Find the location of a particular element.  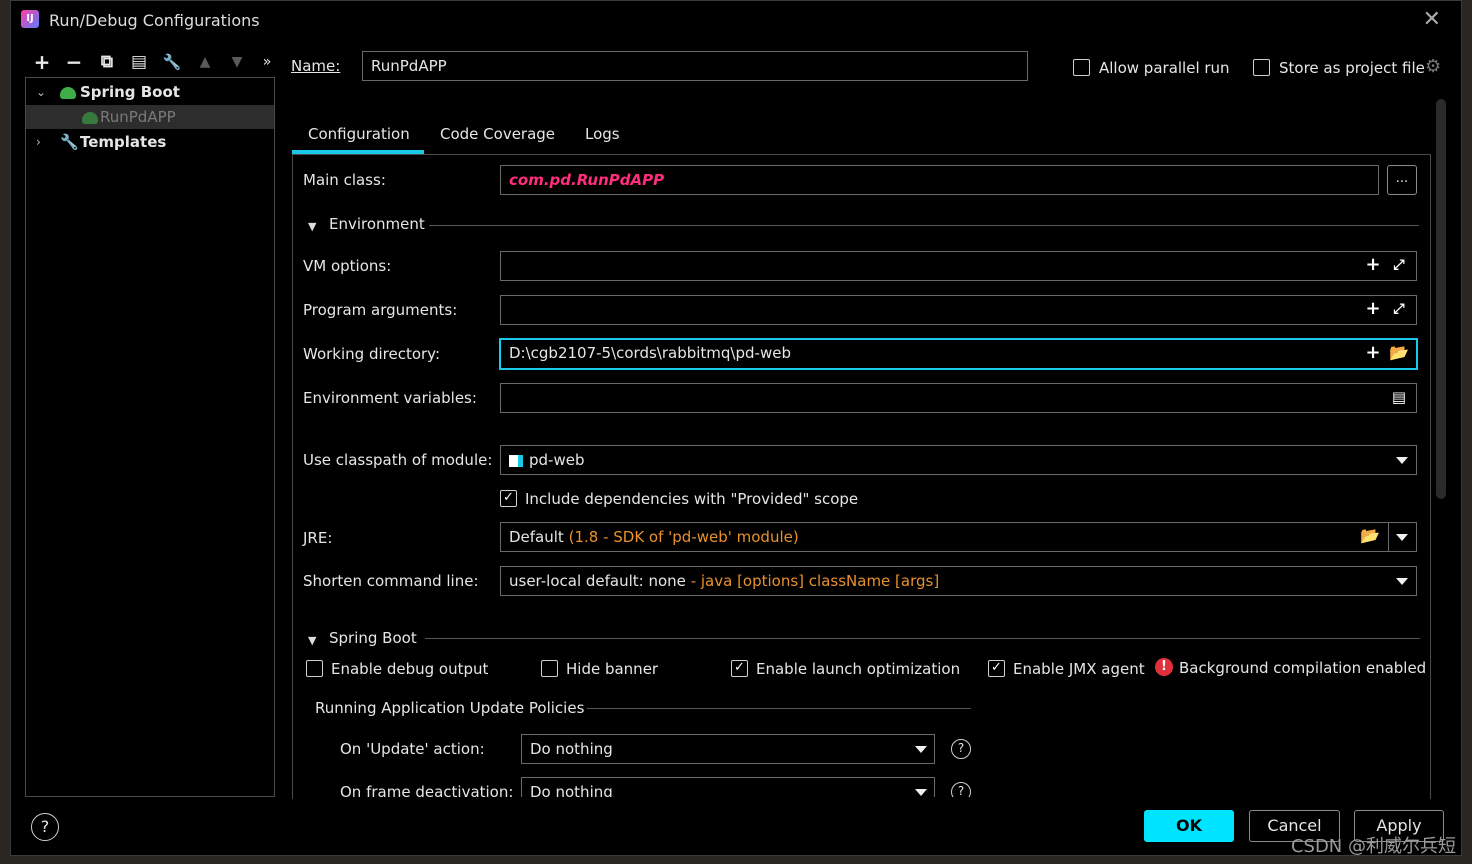

tree-item-runpdapp: RunPdAPP is located at coordinates (150, 117).